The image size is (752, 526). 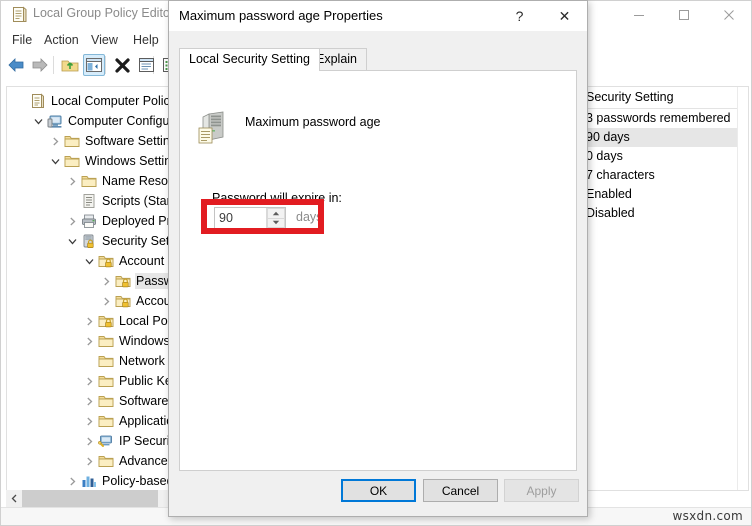 What do you see at coordinates (276, 213) in the screenshot?
I see `spinner-up-icon` at bounding box center [276, 213].